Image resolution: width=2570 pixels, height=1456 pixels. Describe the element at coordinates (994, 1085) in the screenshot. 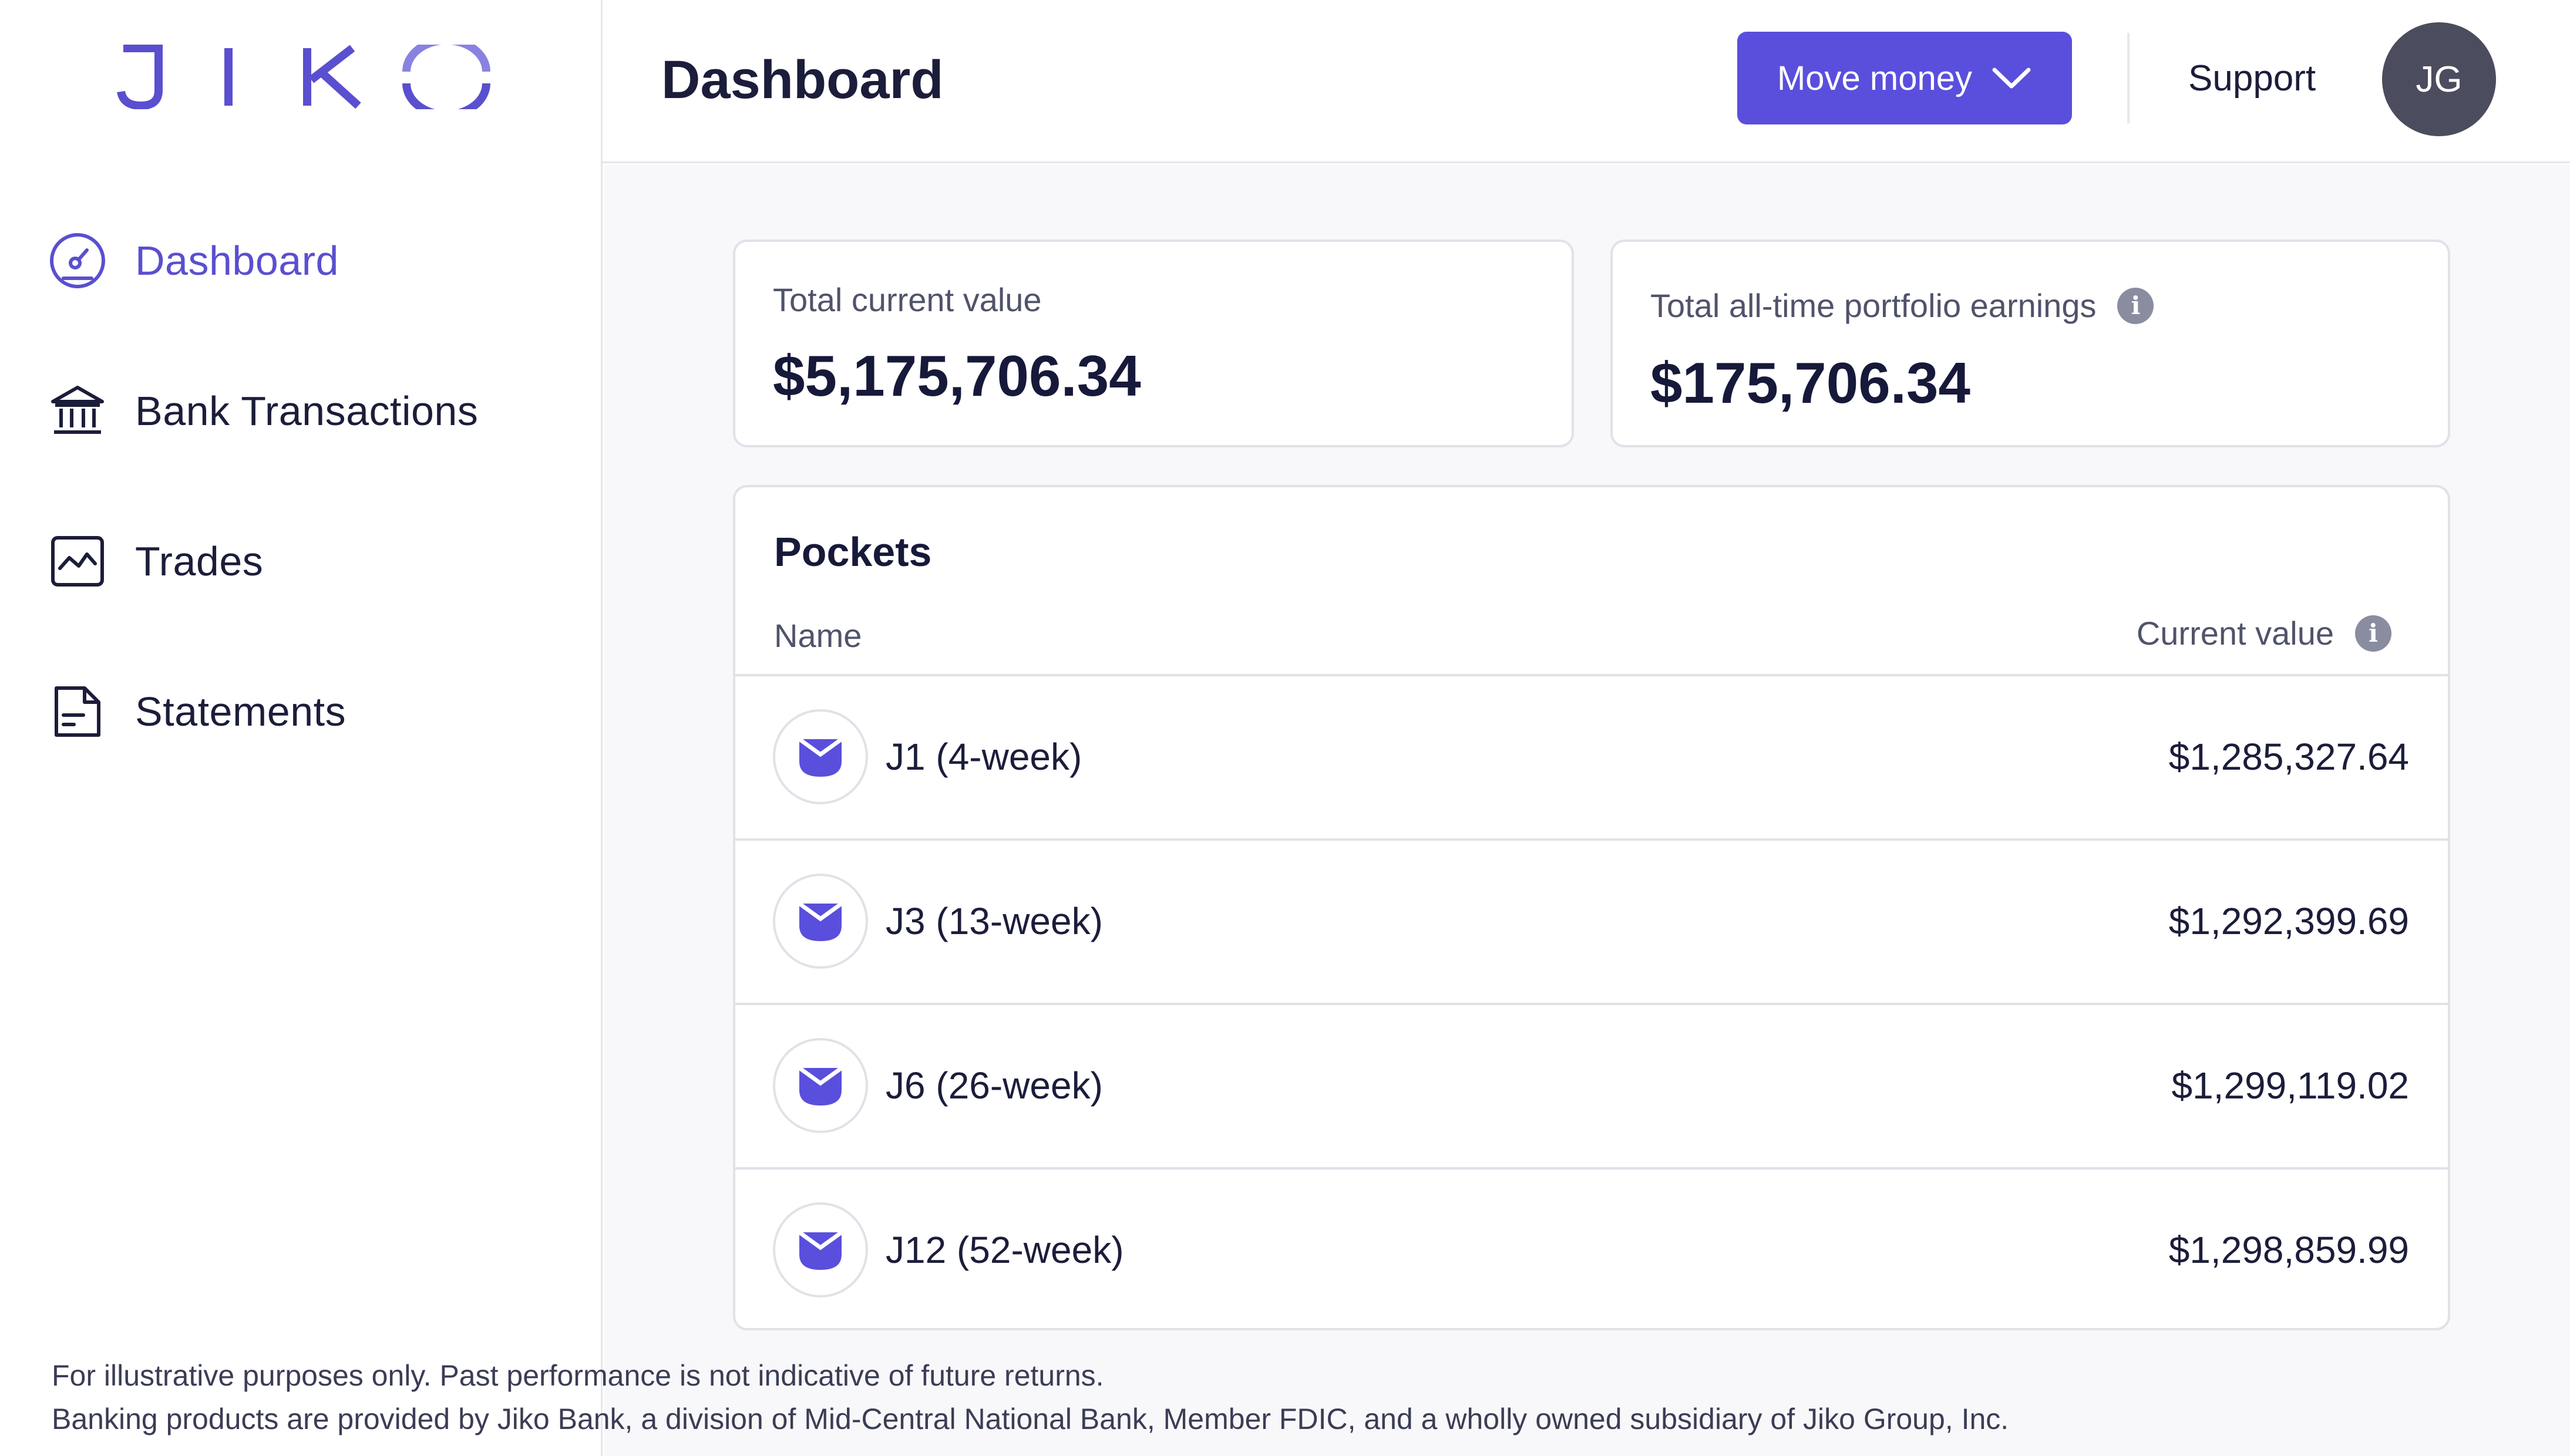

I see `pocket-name: J6 (26-week)` at that location.